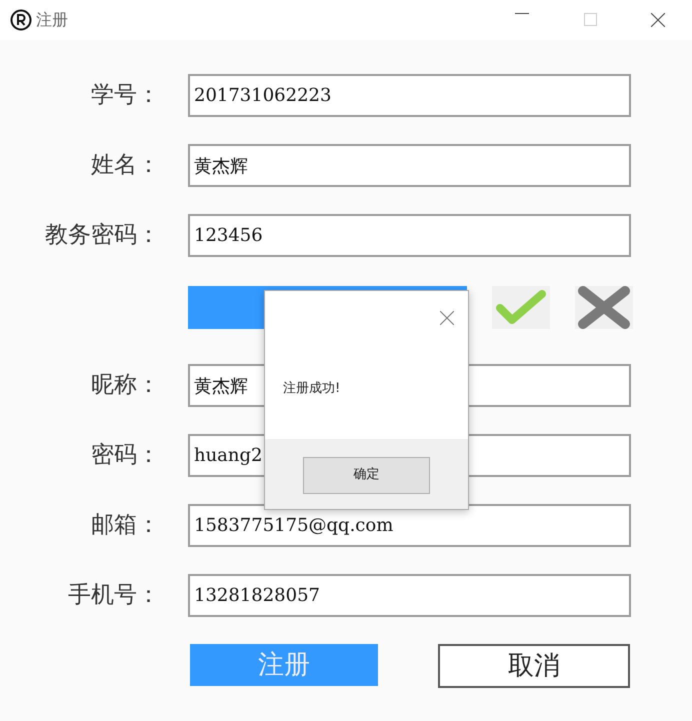  I want to click on field-label: 手机号：, so click(113, 595).